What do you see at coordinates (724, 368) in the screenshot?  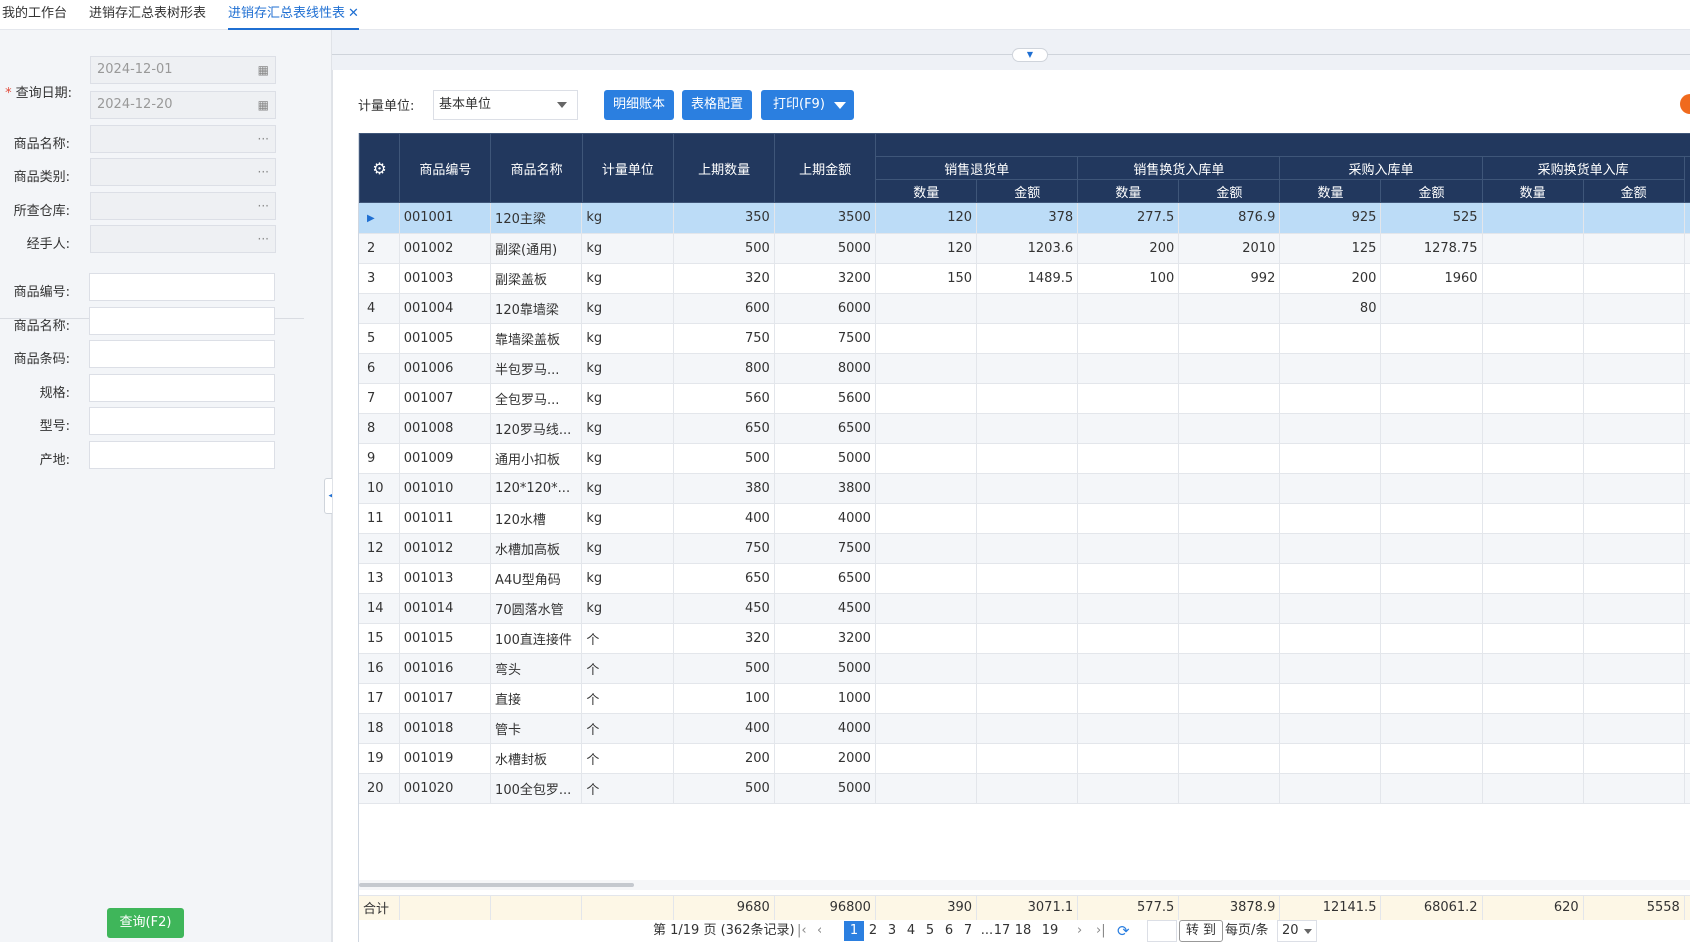 I see `cell-prev-qty: 800` at bounding box center [724, 368].